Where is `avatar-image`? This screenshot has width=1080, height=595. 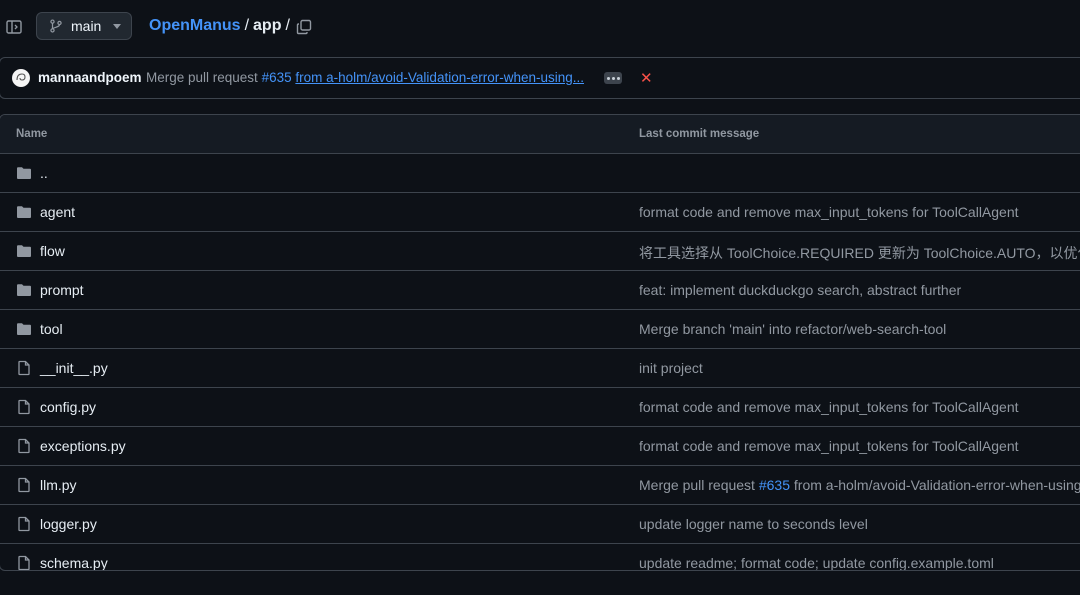
avatar-image is located at coordinates (21, 78).